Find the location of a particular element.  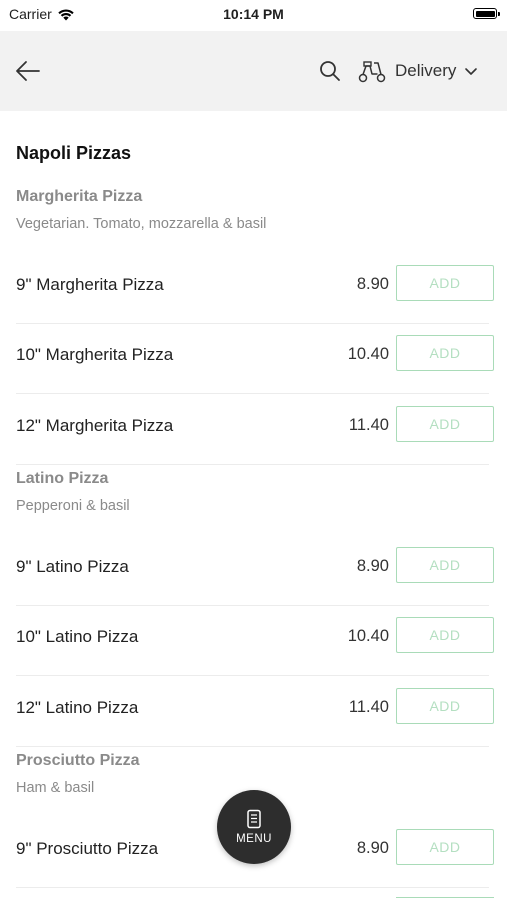

group-description: Ham & basil is located at coordinates (55, 788).